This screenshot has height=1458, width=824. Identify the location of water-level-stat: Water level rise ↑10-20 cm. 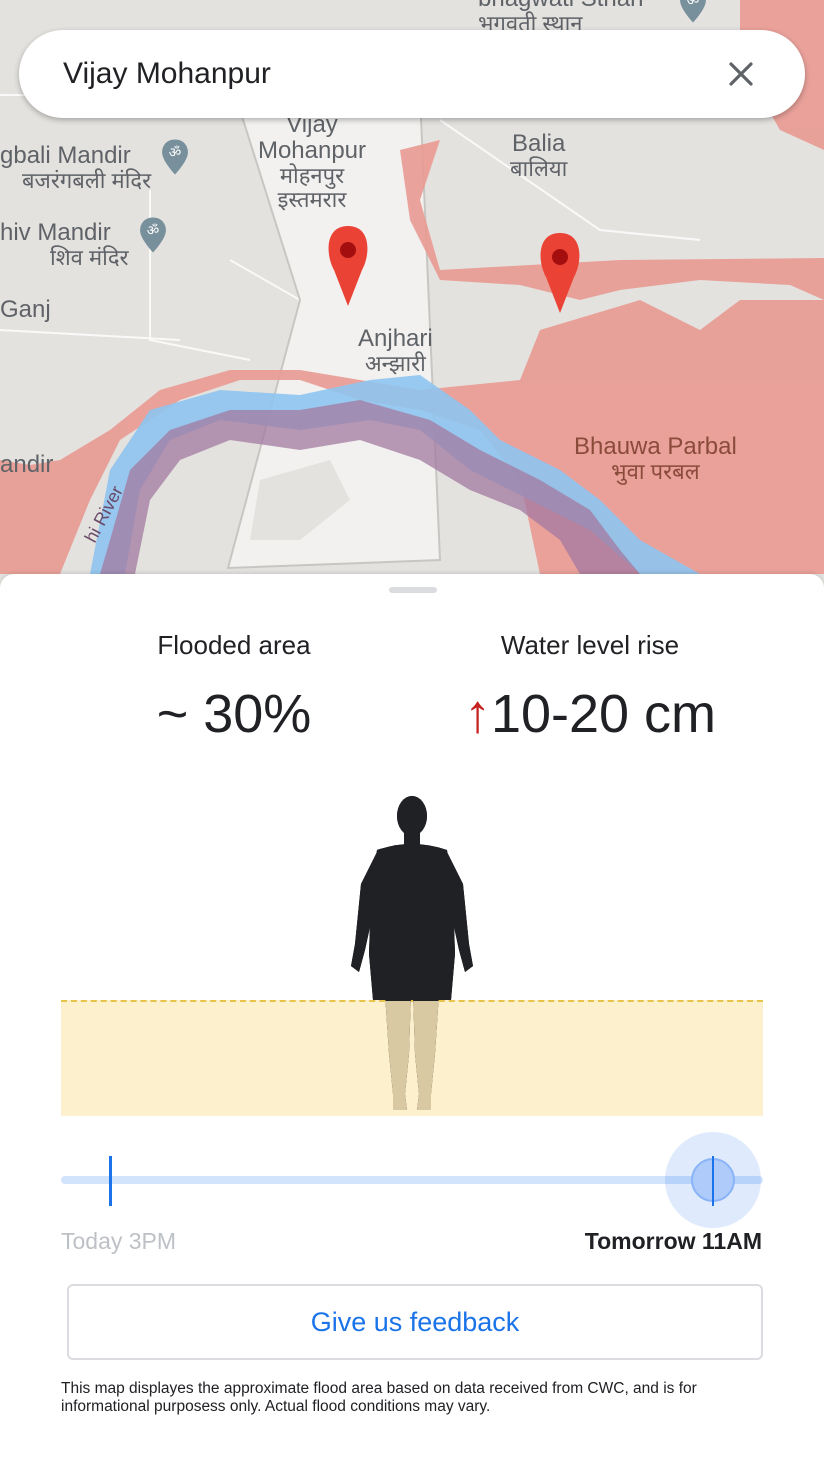
(590, 687).